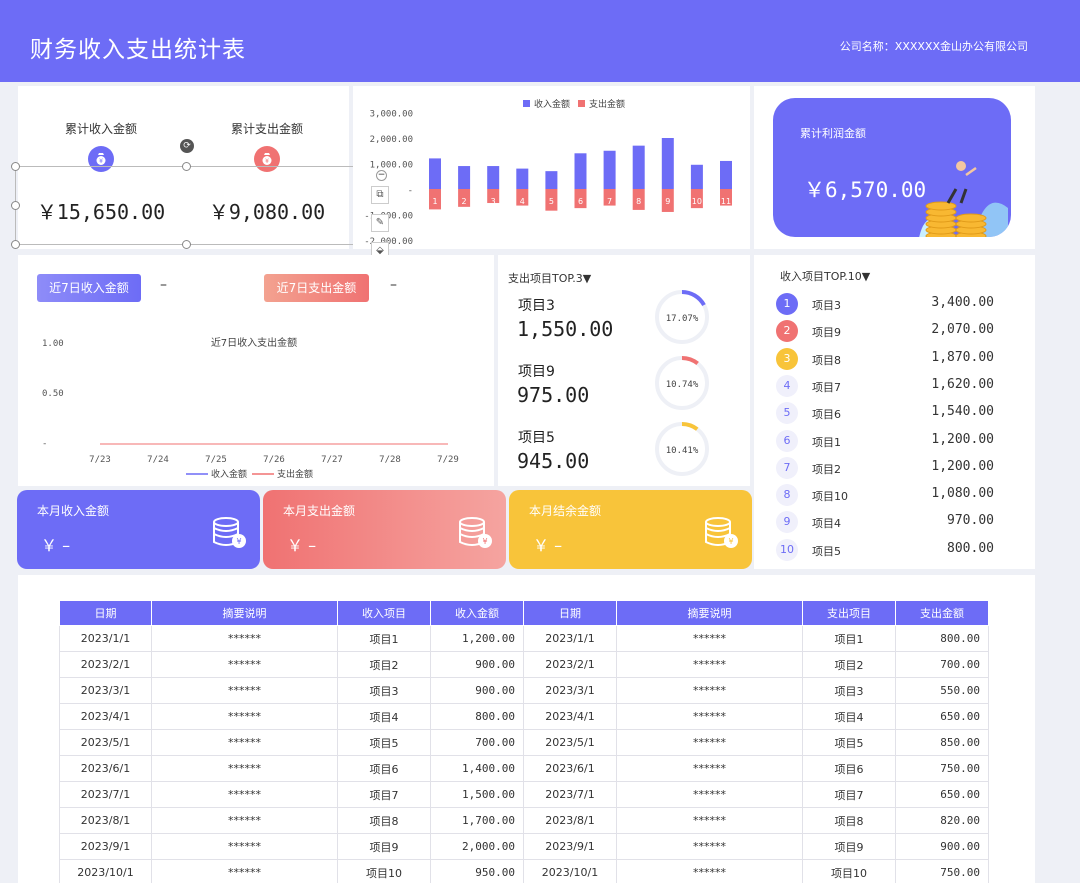  Describe the element at coordinates (709, 613) in the screenshot. I see `column-header: 摘要说明` at that location.